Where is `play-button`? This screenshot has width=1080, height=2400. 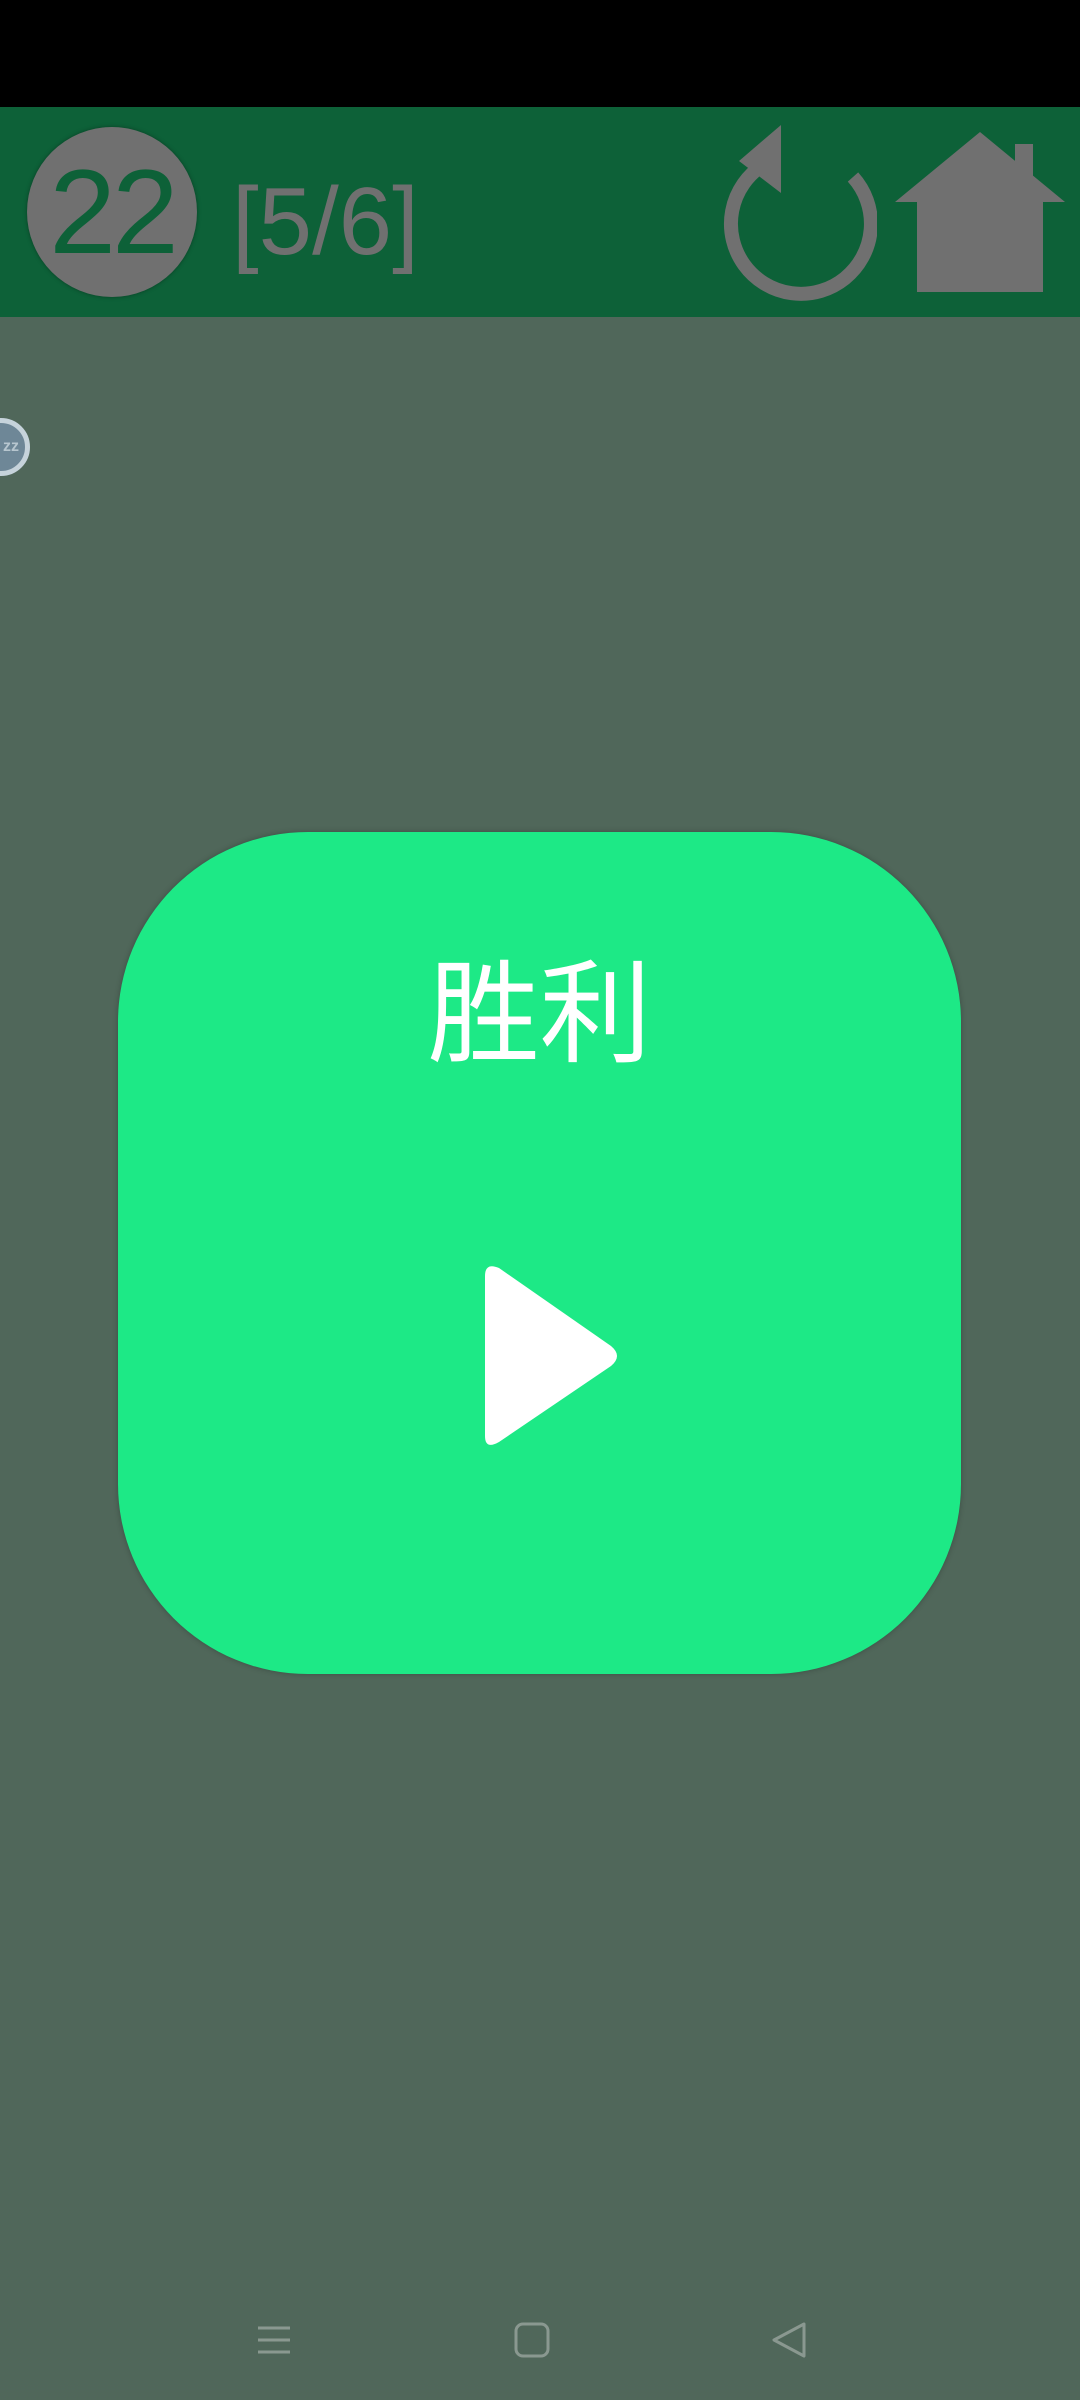 play-button is located at coordinates (553, 1362).